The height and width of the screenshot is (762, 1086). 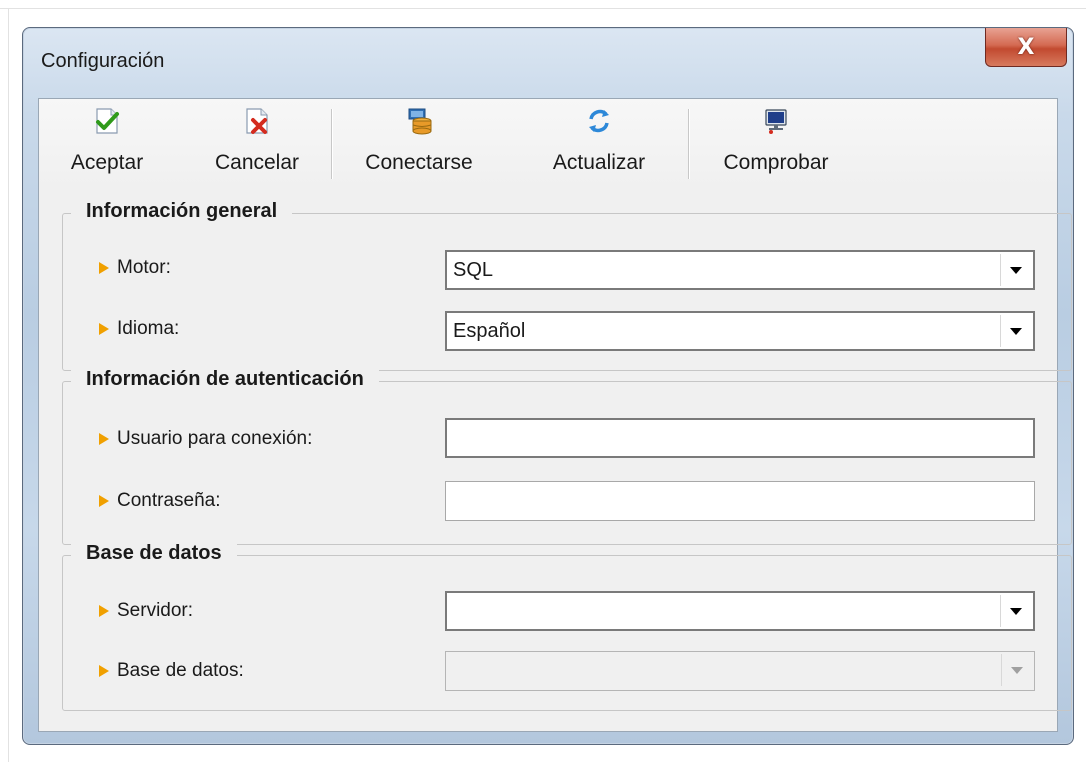 What do you see at coordinates (107, 121) in the screenshot?
I see `check-icon` at bounding box center [107, 121].